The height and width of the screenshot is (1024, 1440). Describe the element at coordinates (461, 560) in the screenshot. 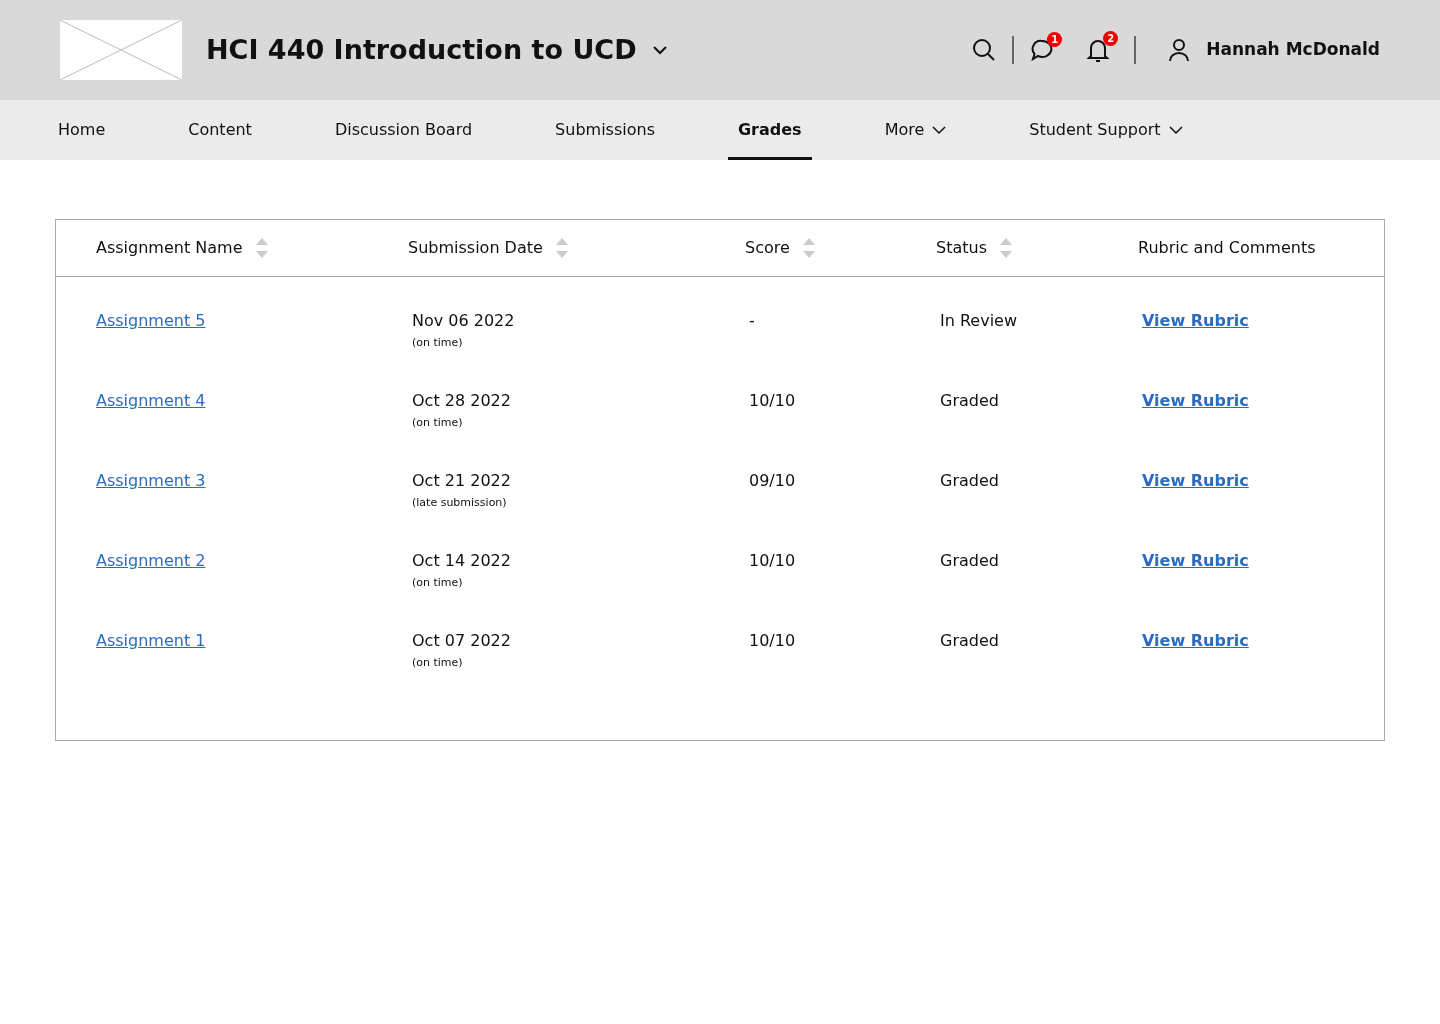

I see `submission-date: Oct 14 2022` at that location.